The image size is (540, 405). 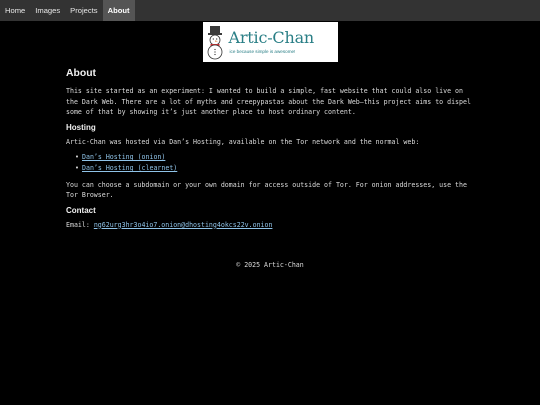 I want to click on nav-projects: Projects, so click(x=83, y=10).